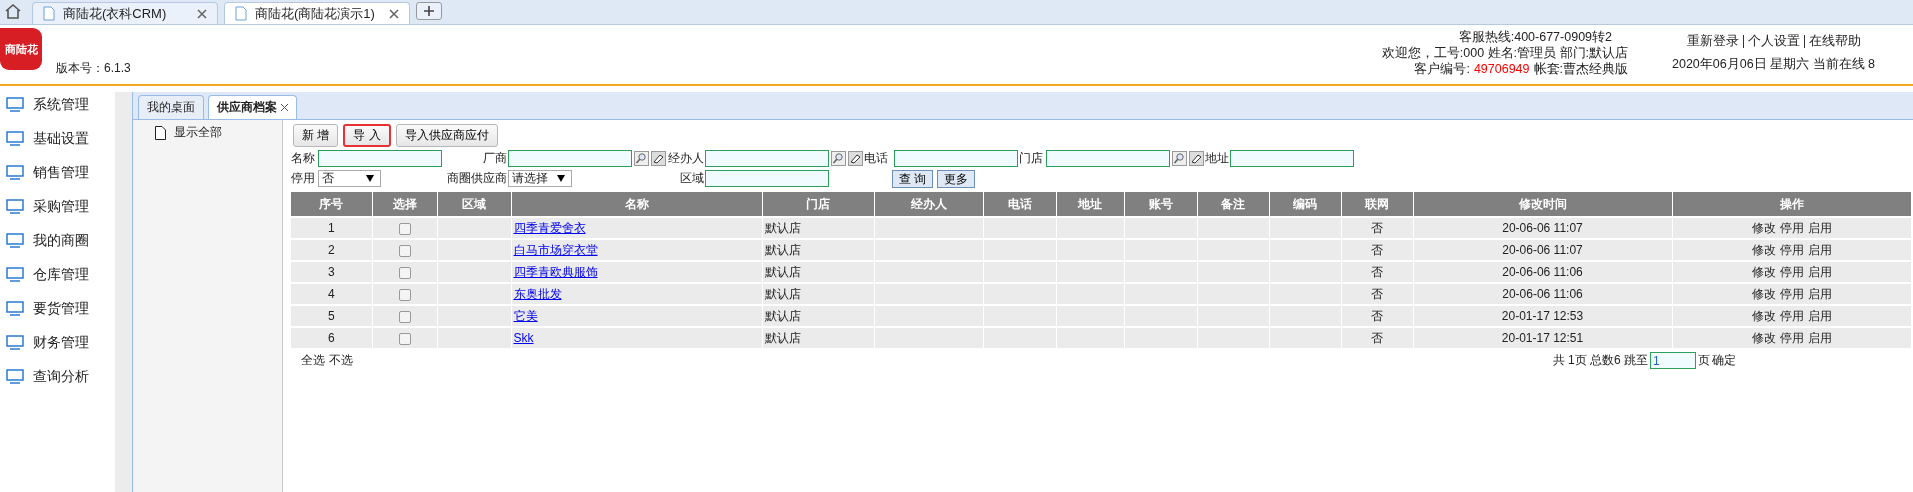 The height and width of the screenshot is (492, 1913). What do you see at coordinates (125, 13) in the screenshot?
I see `browser-tab: 商陆花(衣科CRM)` at bounding box center [125, 13].